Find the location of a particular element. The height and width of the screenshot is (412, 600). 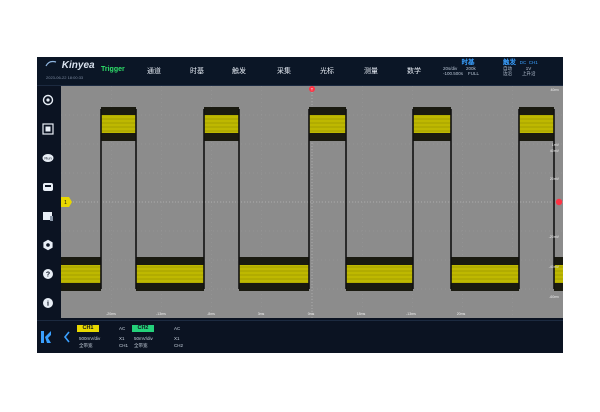

trigger-source: CH1 is located at coordinates (533, 62).